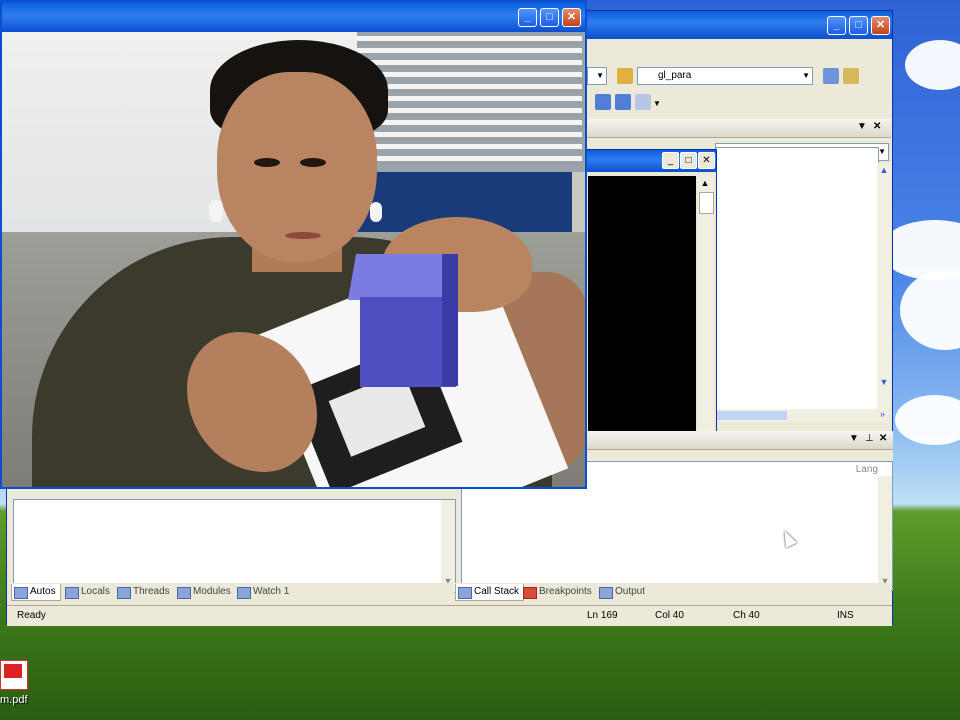 The image size is (960, 720). Describe the element at coordinates (232, 592) in the screenshot. I see `debug-tabs-left: Autos Locals Threads Modules Watch 1` at that location.